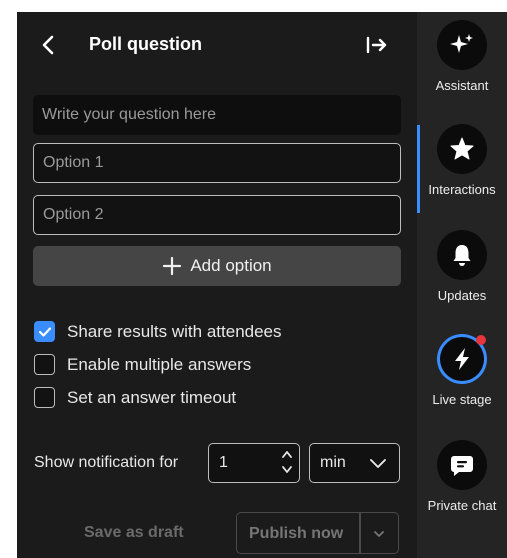 The image size is (507, 558). I want to click on notification-duration-input: 1, so click(254, 463).